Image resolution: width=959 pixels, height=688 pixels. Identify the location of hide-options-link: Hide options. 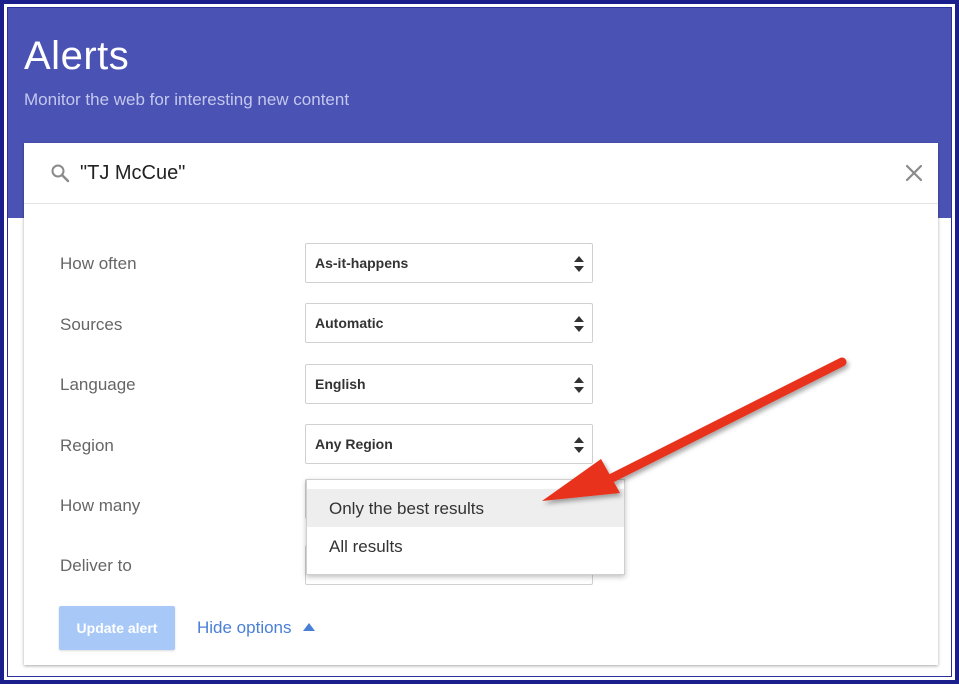
(244, 628).